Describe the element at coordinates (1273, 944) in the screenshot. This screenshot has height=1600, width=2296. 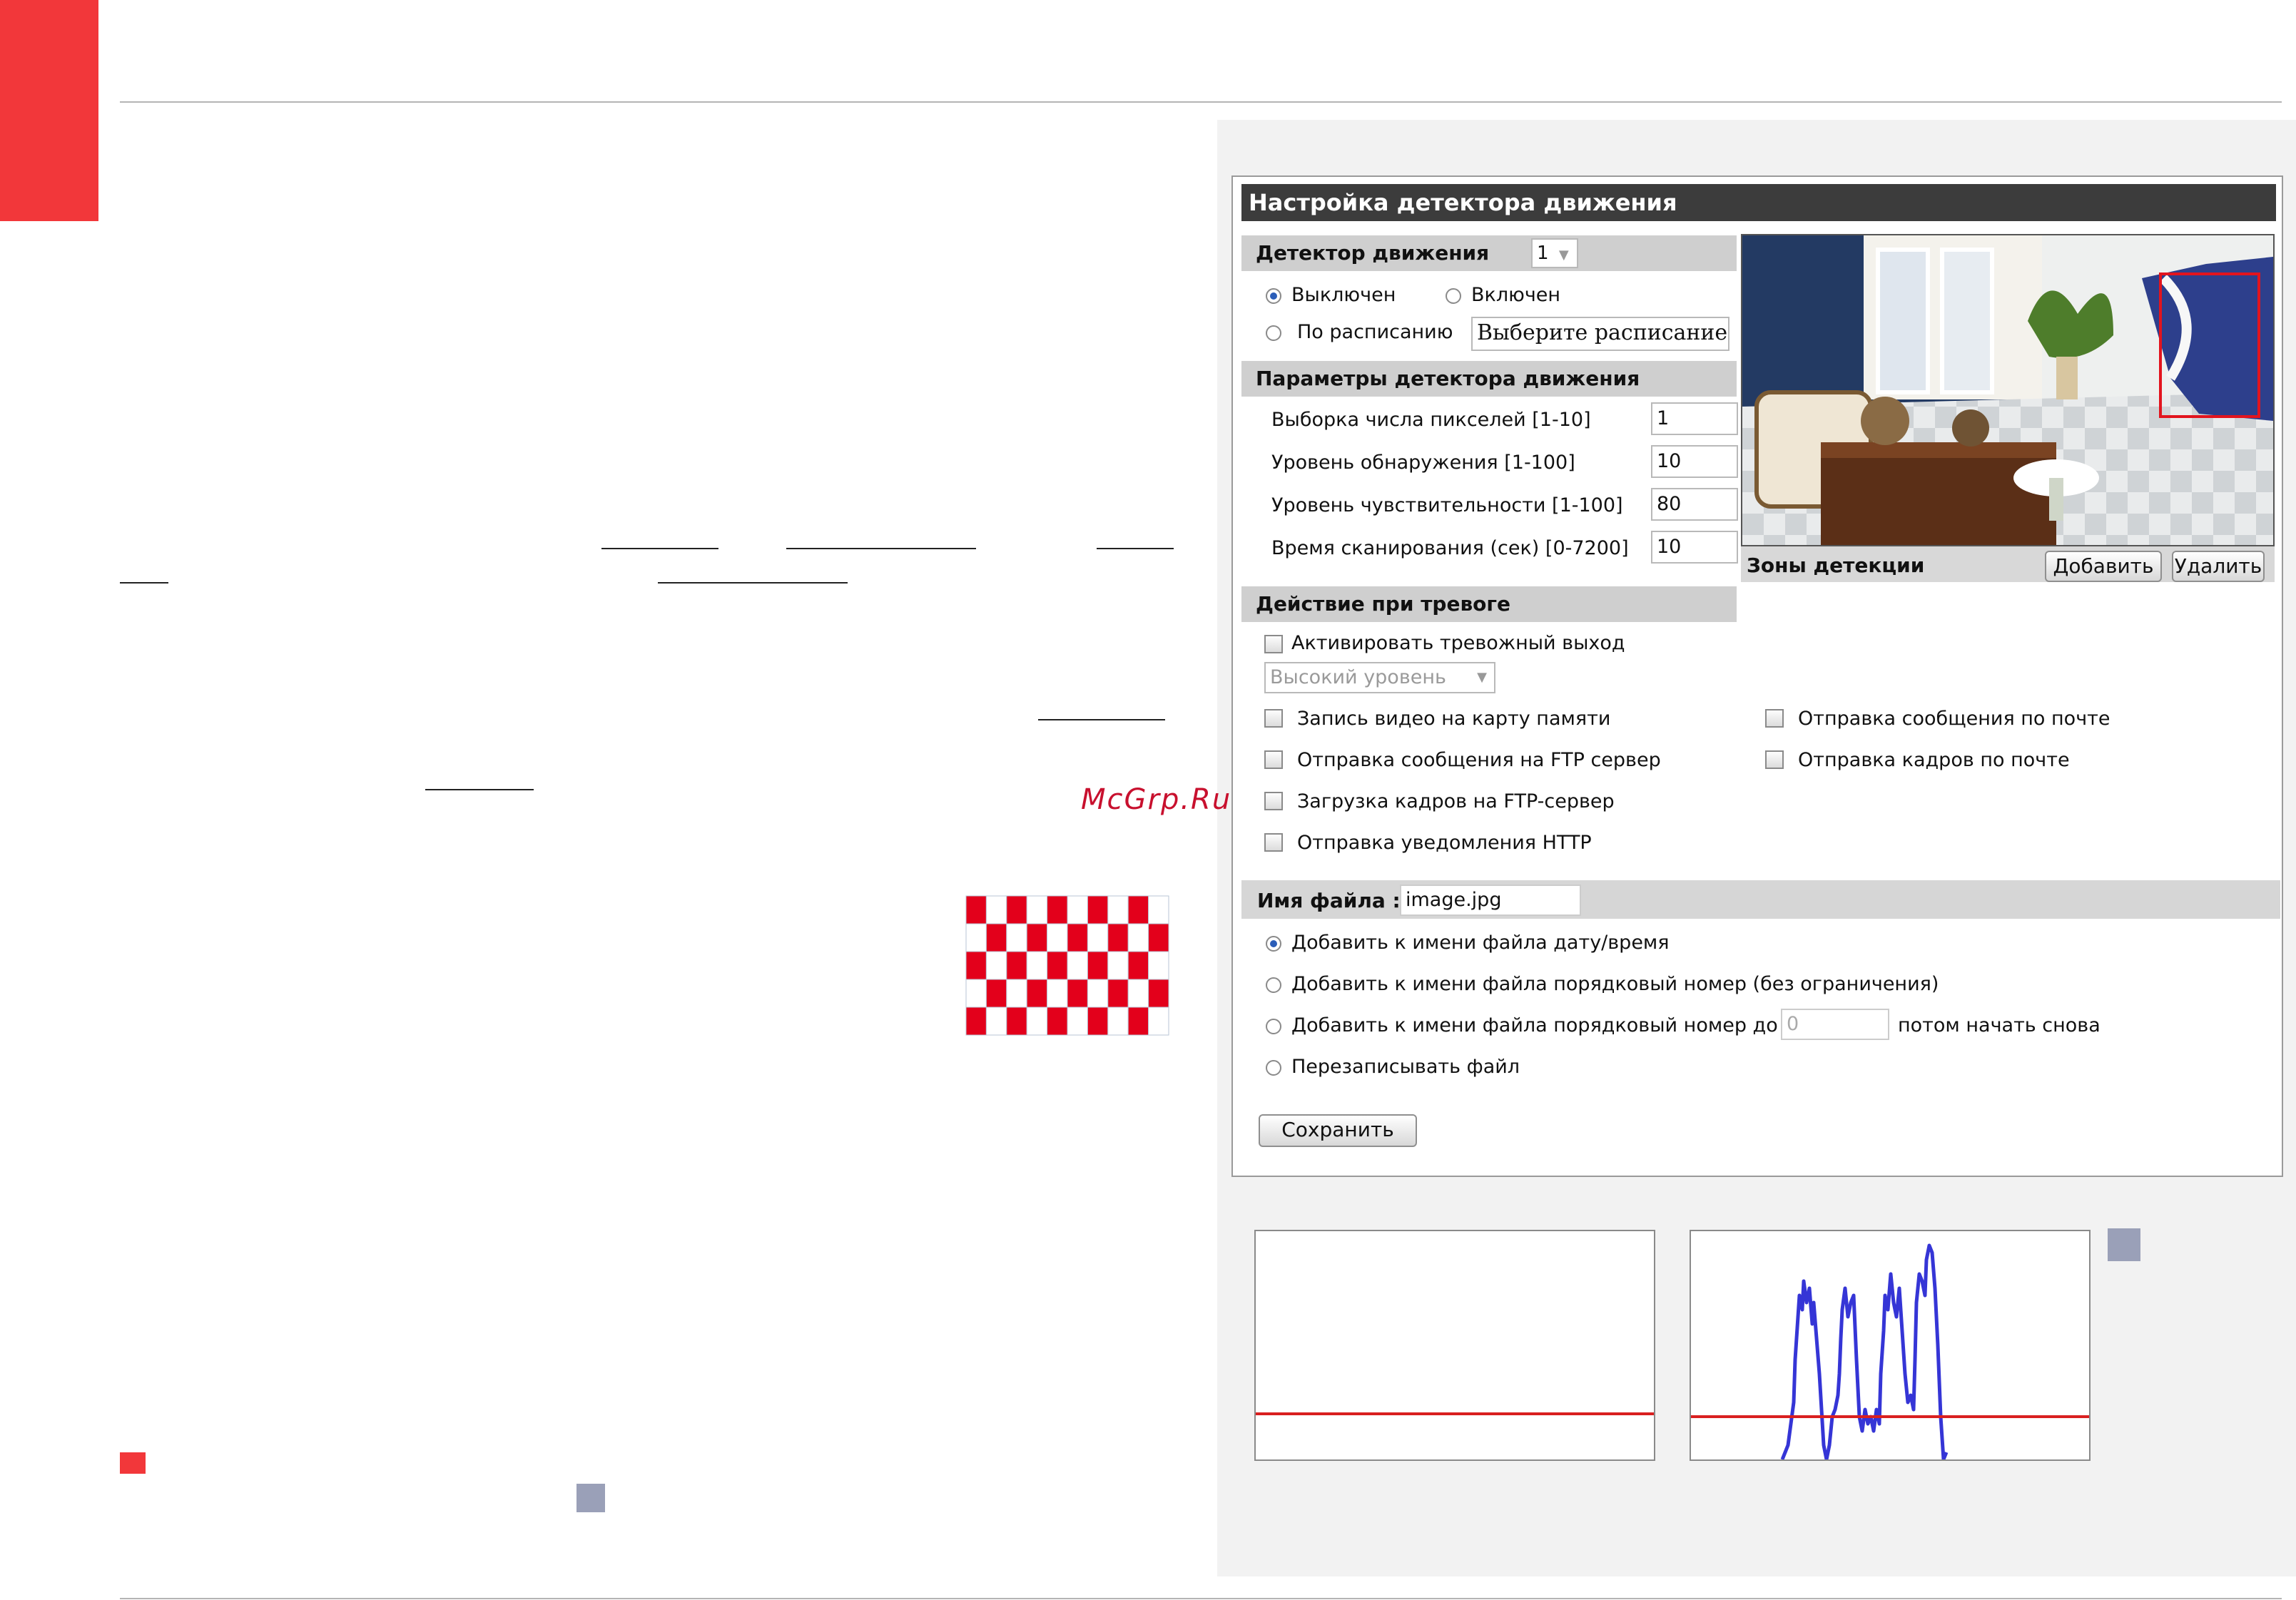
I see `filename-option-datetime-radio` at that location.